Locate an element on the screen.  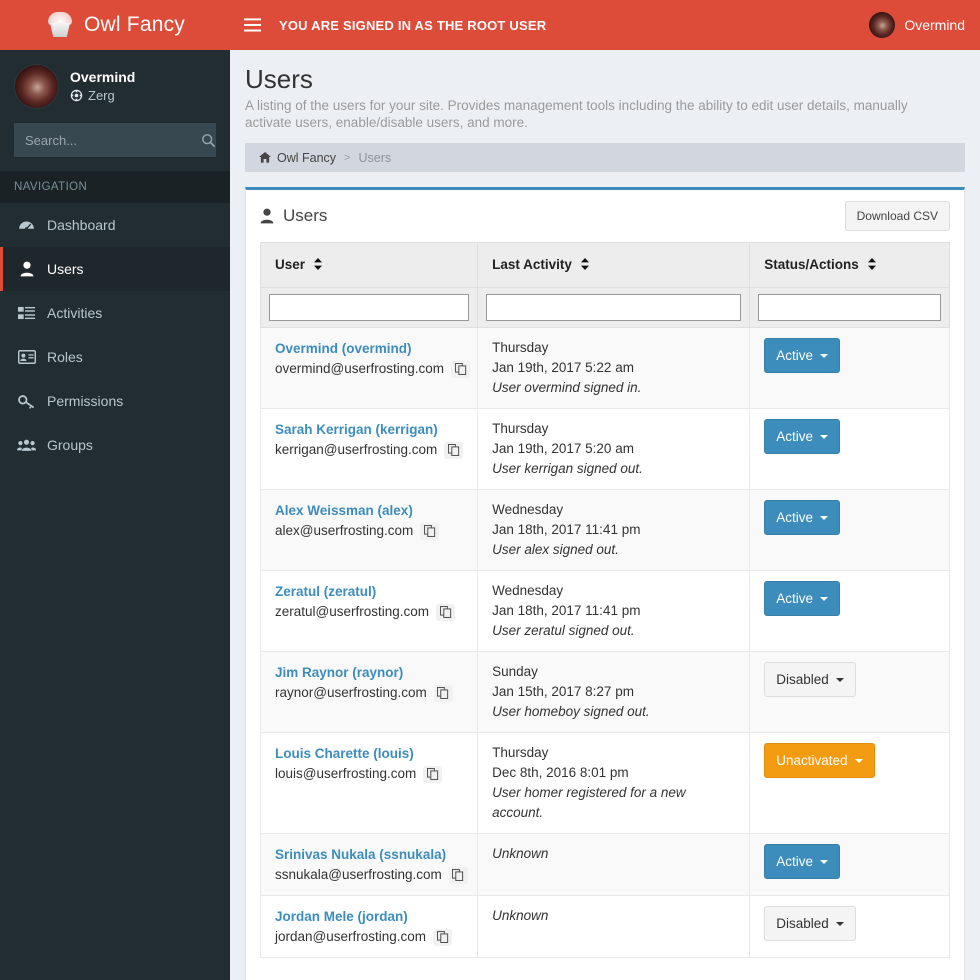
breadcrumb-home-link: Owl Fancy is located at coordinates (297, 158).